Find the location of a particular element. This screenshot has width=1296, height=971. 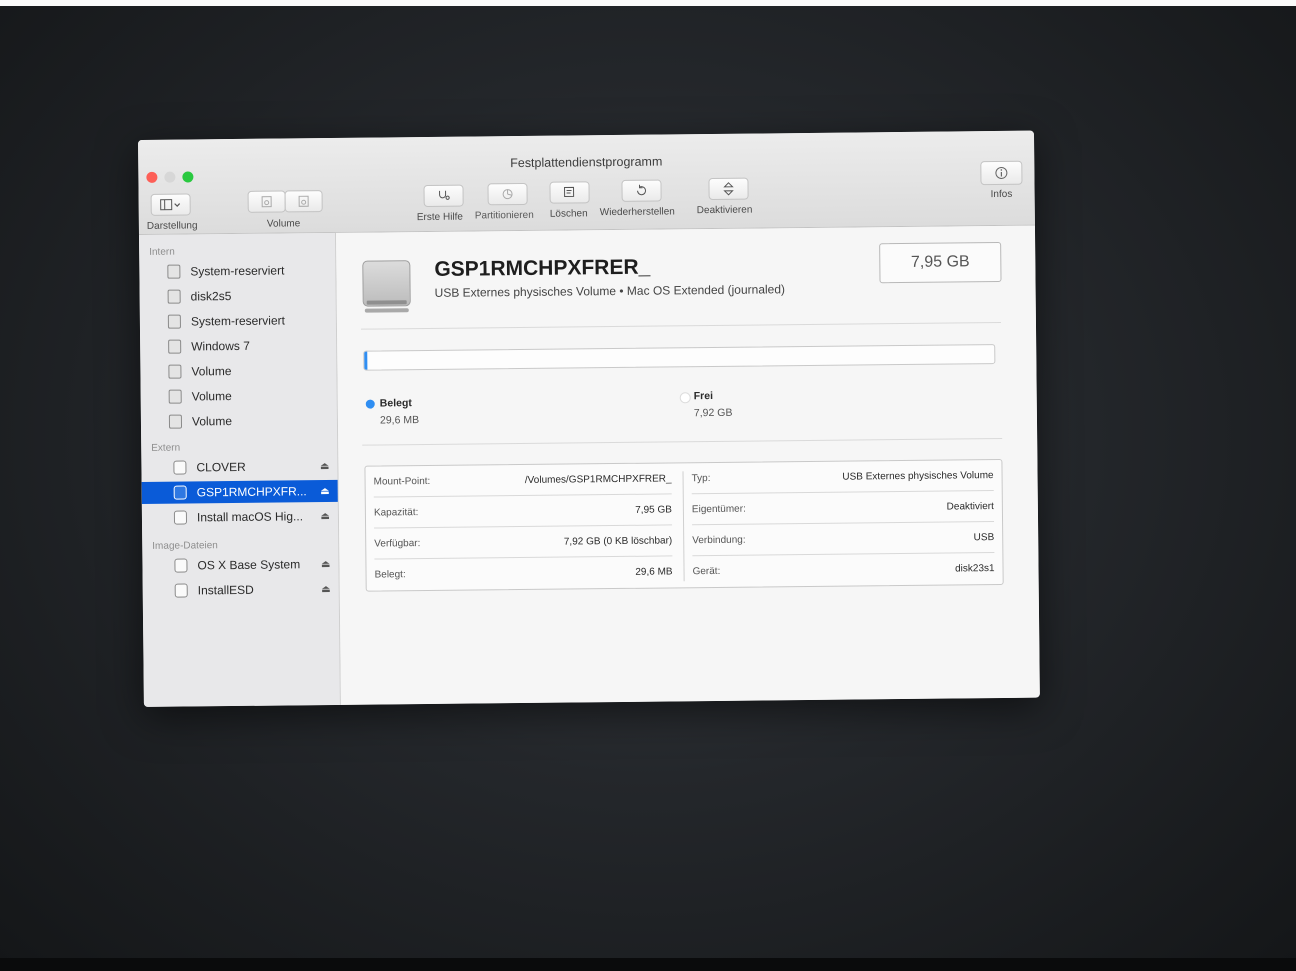

partition-button is located at coordinates (507, 194).